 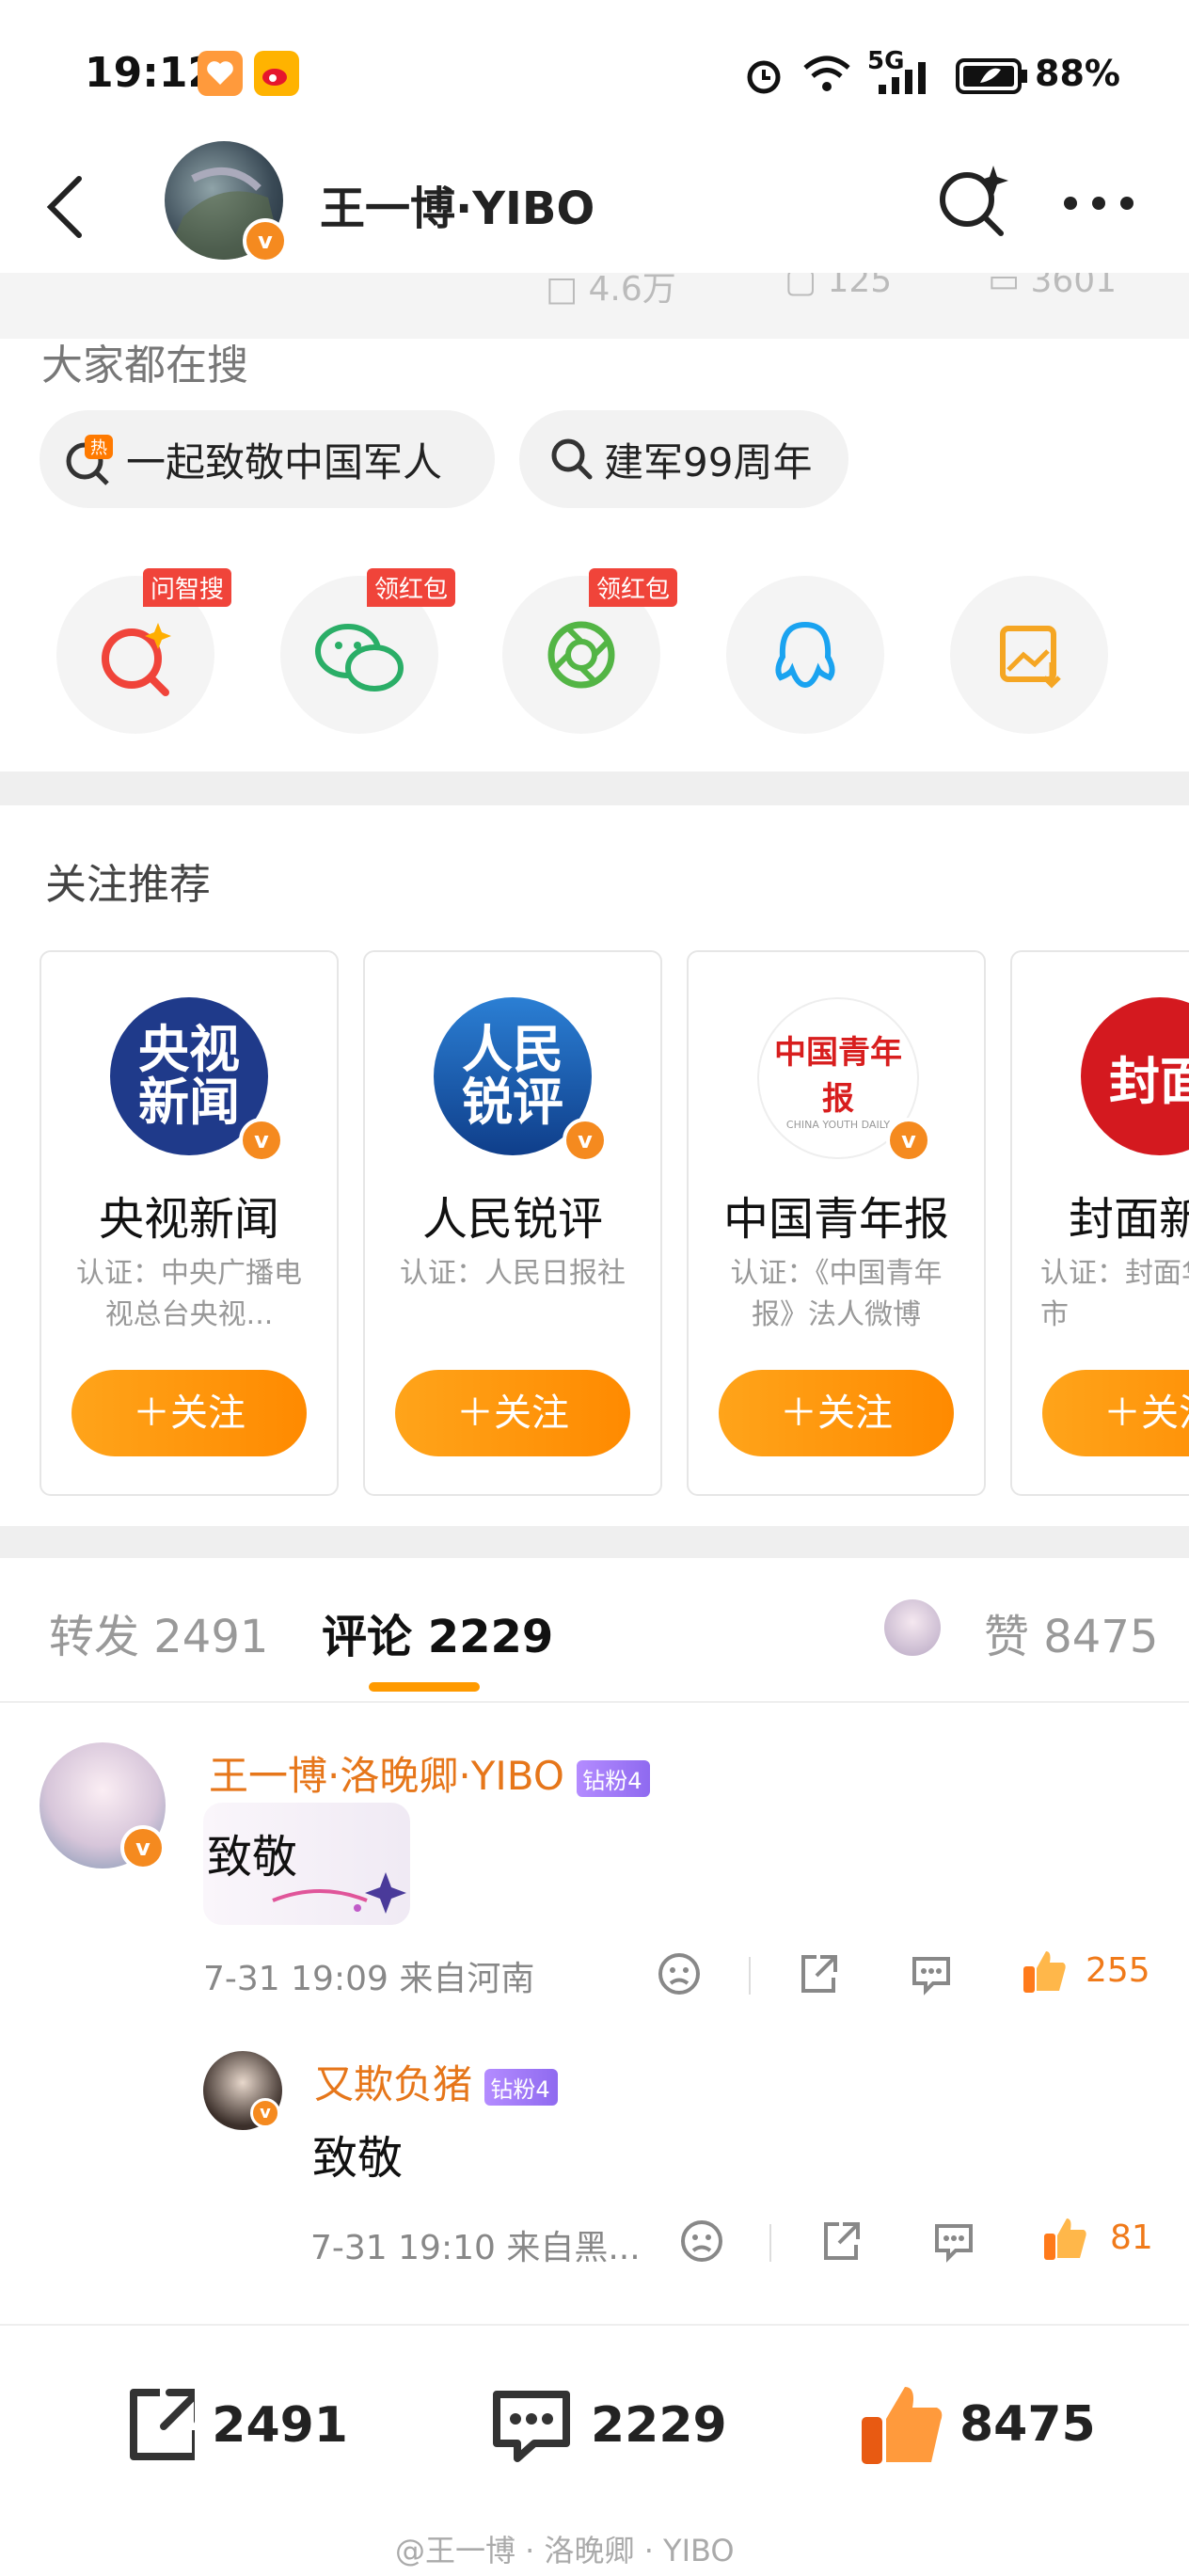 I want to click on account-desc: 认证：《中国青年报》法人微博, so click(x=837, y=1294).